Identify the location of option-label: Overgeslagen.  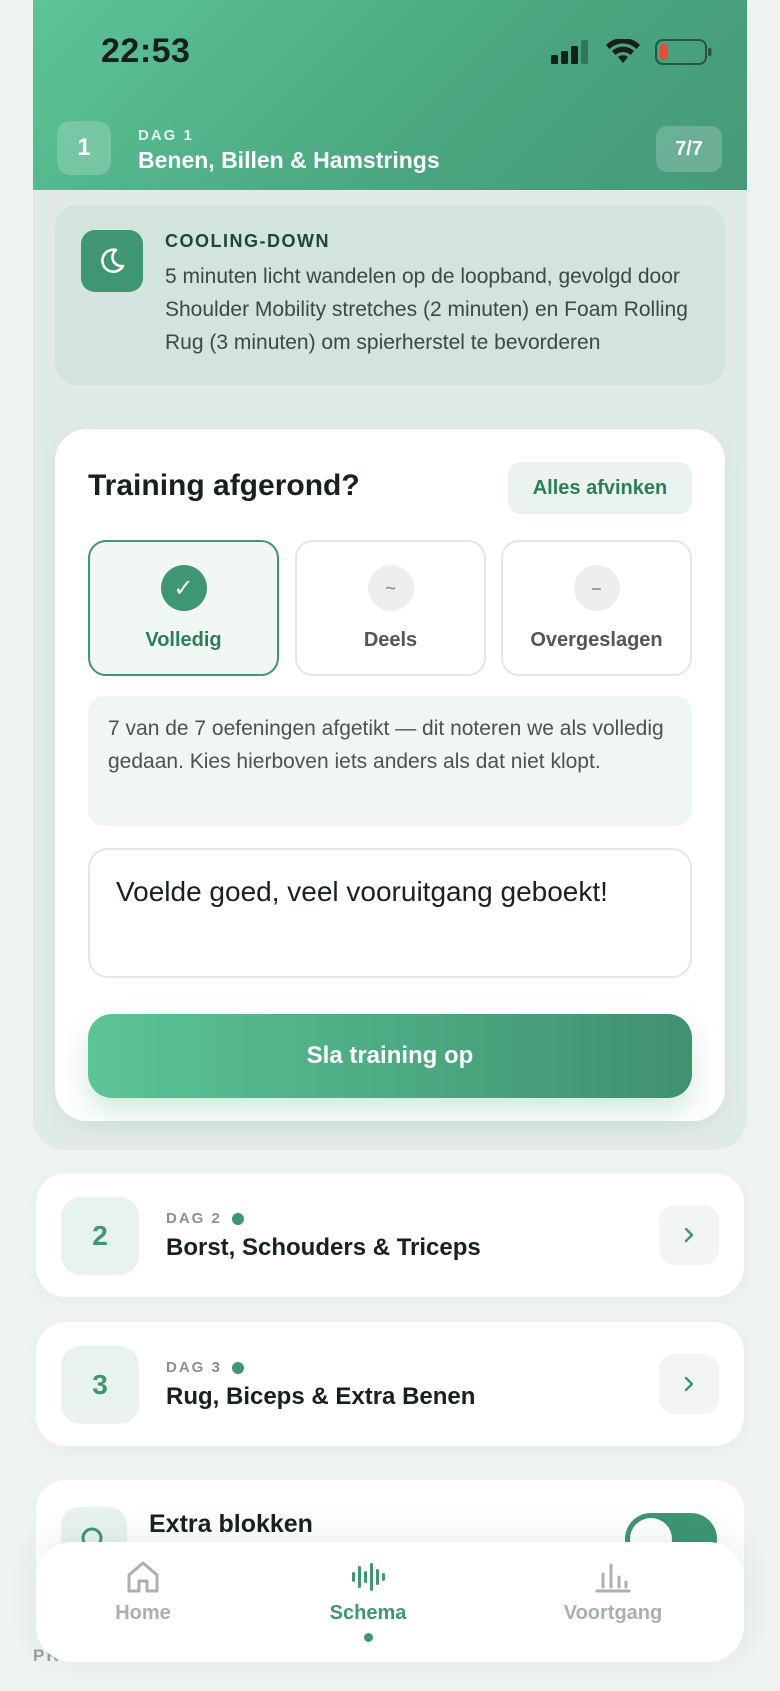
(596, 640).